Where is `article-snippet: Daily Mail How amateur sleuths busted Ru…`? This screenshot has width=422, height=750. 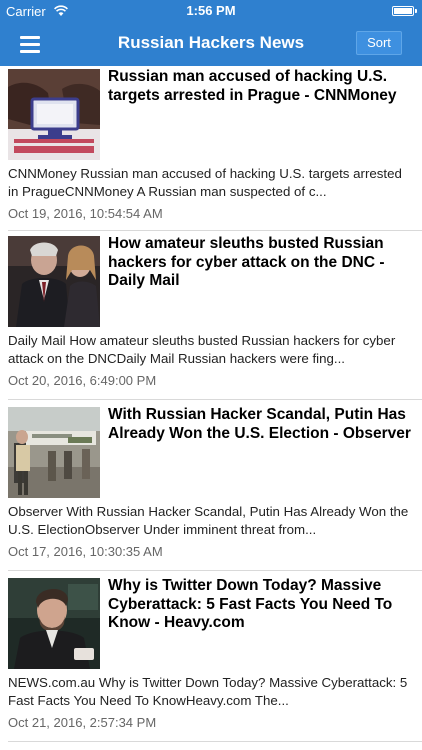 article-snippet: Daily Mail How amateur sleuths busted Ru… is located at coordinates (202, 349).